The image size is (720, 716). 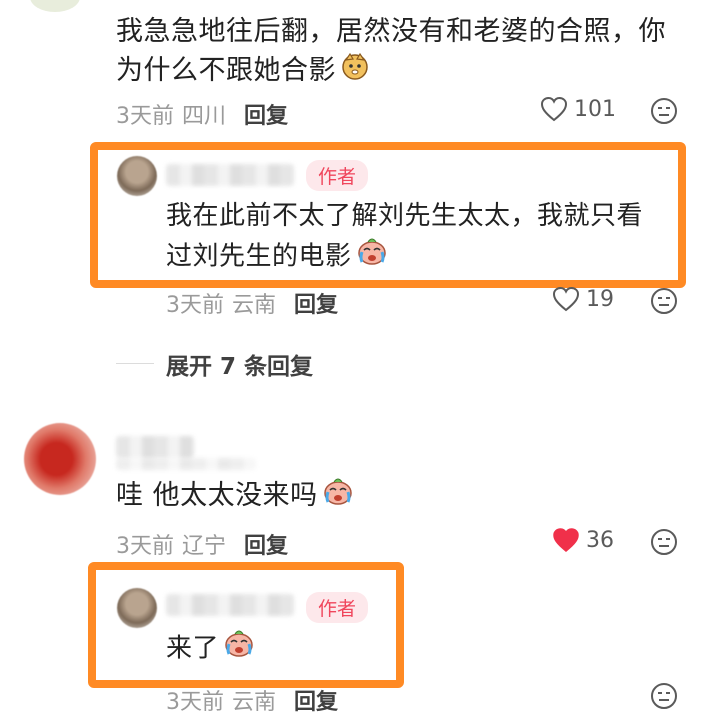 I want to click on cute-face-icon, so click(x=355, y=71).